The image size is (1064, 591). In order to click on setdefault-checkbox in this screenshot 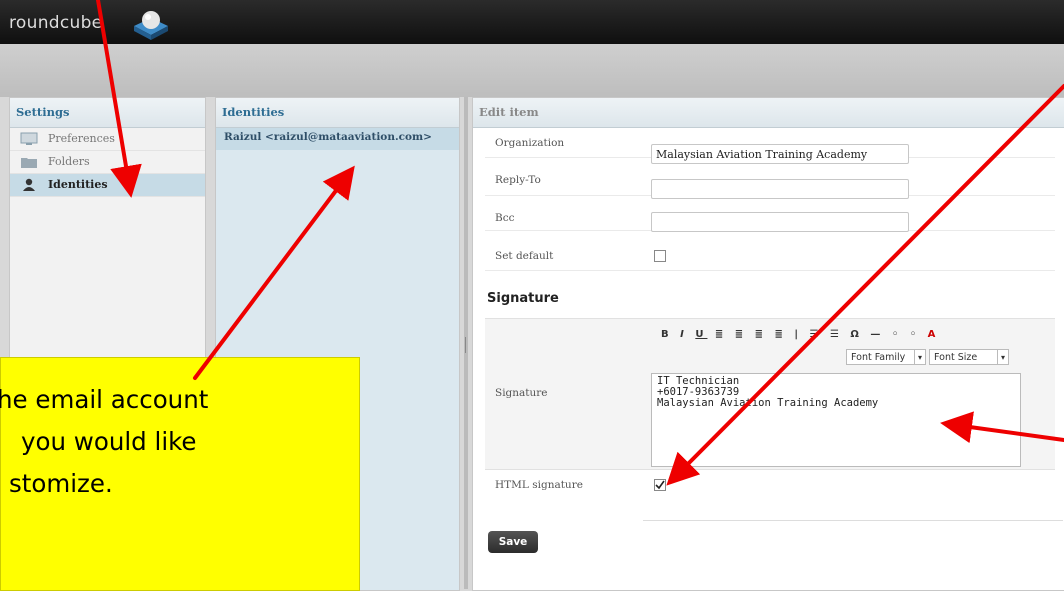, I will do `click(660, 256)`.